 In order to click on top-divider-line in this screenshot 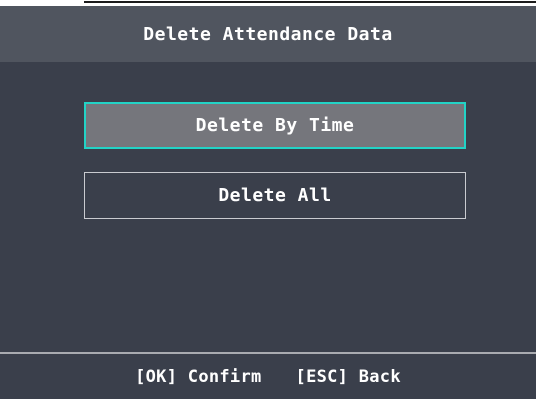, I will do `click(310, 2)`.